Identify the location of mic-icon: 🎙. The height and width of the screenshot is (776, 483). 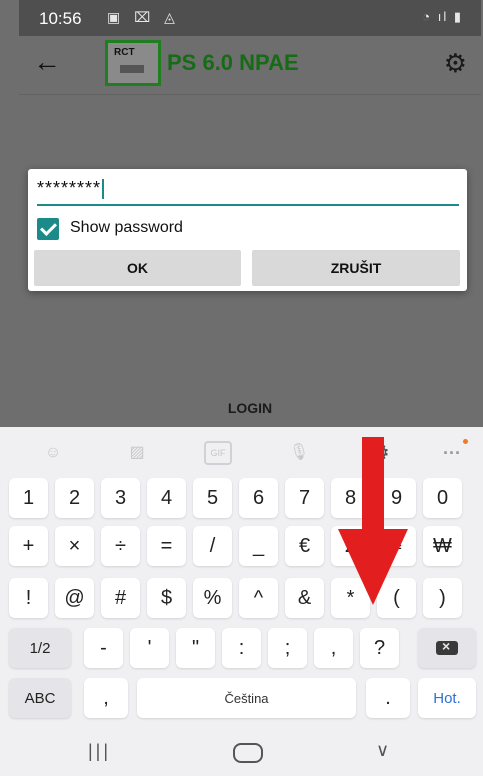
(299, 453).